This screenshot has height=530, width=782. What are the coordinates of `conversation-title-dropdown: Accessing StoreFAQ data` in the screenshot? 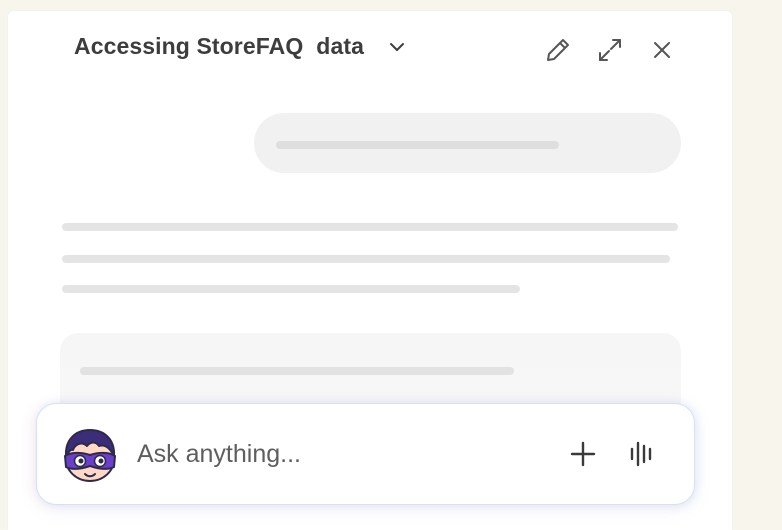 It's located at (240, 46).